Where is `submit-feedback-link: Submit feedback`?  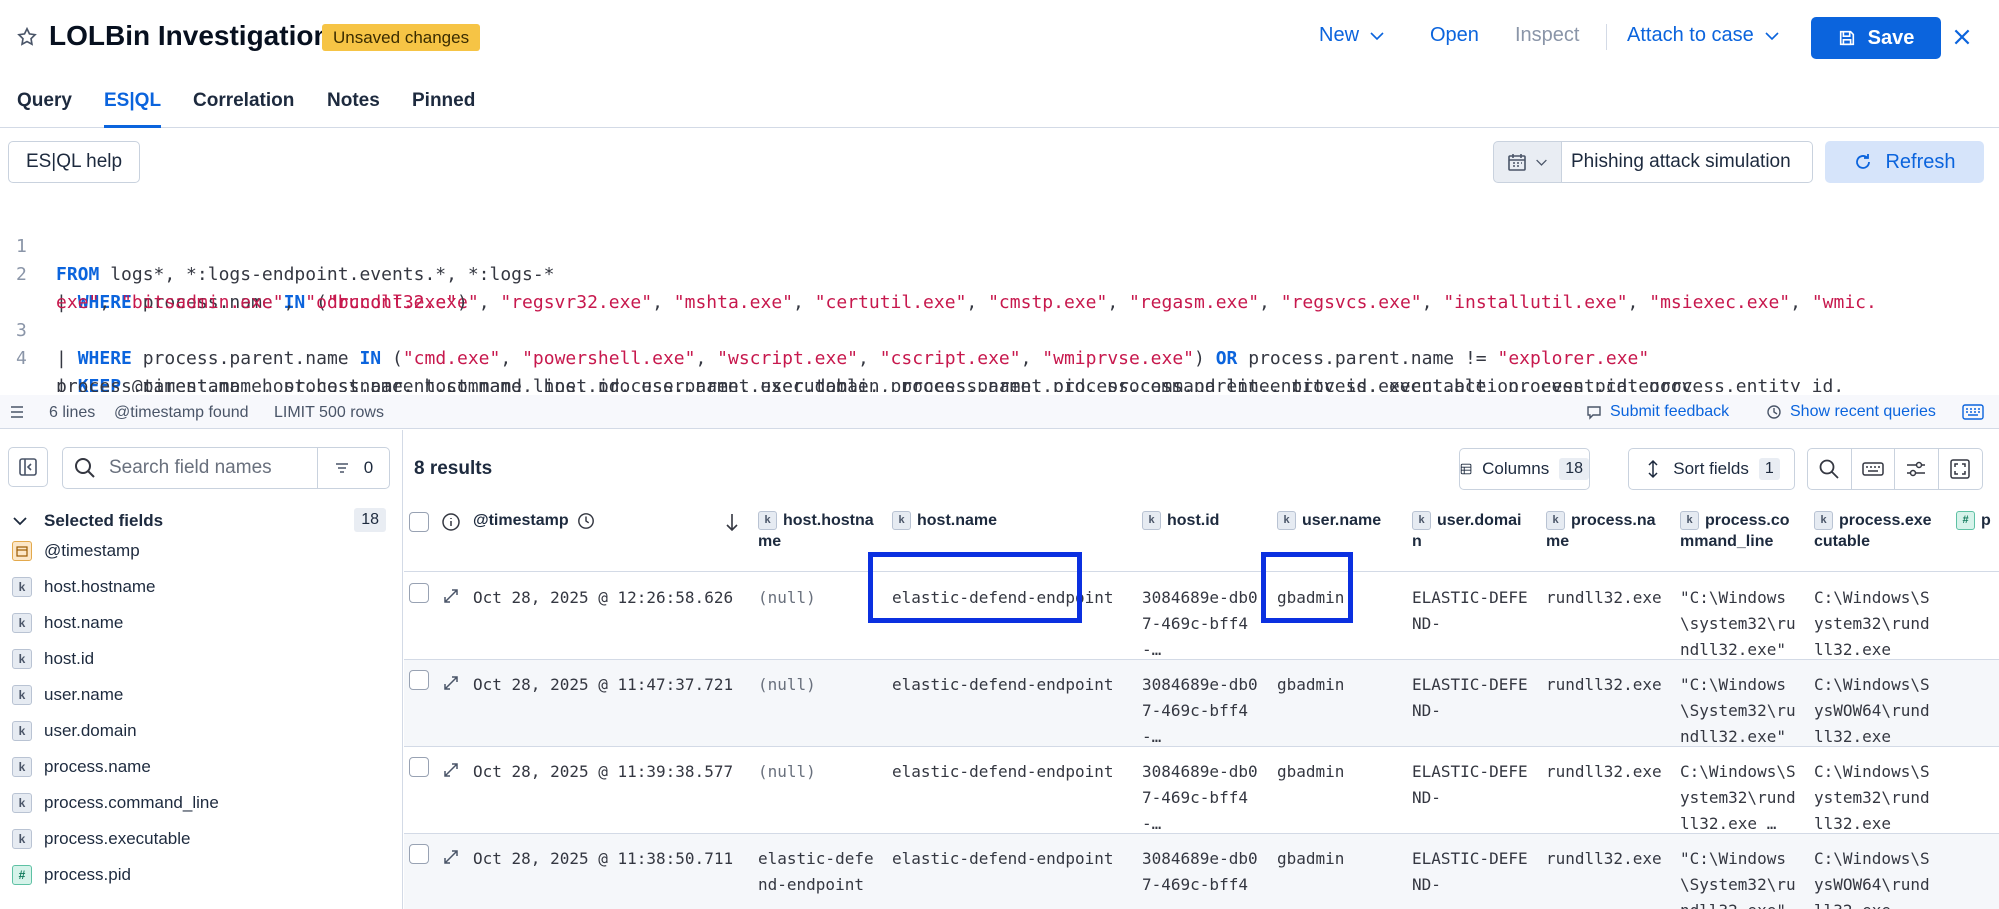
submit-feedback-link: Submit feedback is located at coordinates (1657, 412).